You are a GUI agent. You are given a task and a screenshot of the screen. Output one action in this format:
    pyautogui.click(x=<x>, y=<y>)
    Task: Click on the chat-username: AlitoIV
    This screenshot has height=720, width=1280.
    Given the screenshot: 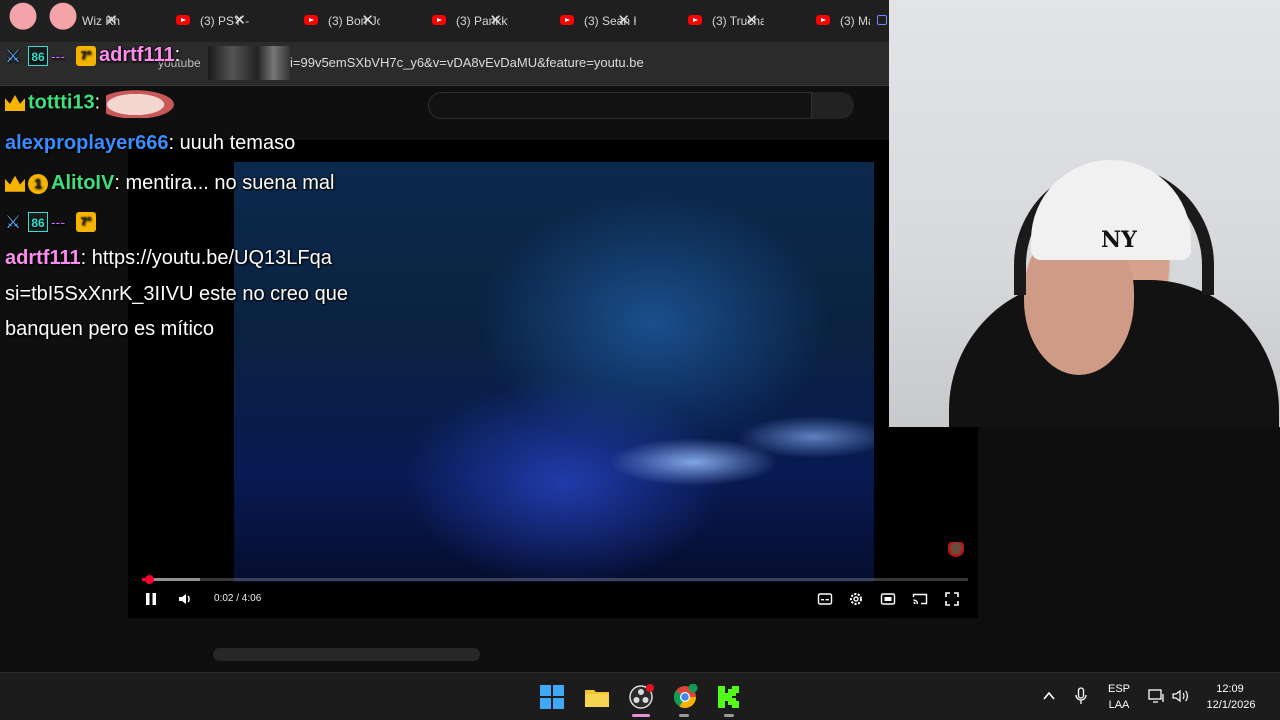 What is the action you would take?
    pyautogui.click(x=83, y=183)
    